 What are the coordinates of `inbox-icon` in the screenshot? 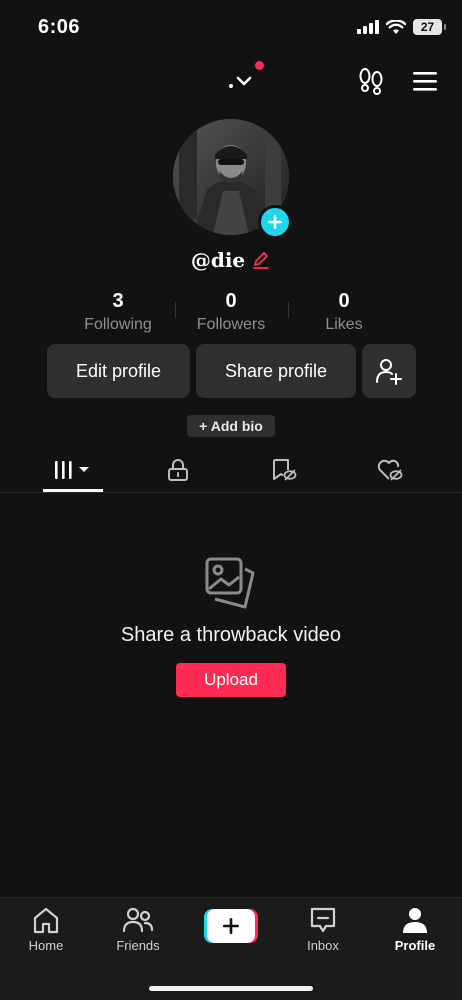 It's located at (323, 920).